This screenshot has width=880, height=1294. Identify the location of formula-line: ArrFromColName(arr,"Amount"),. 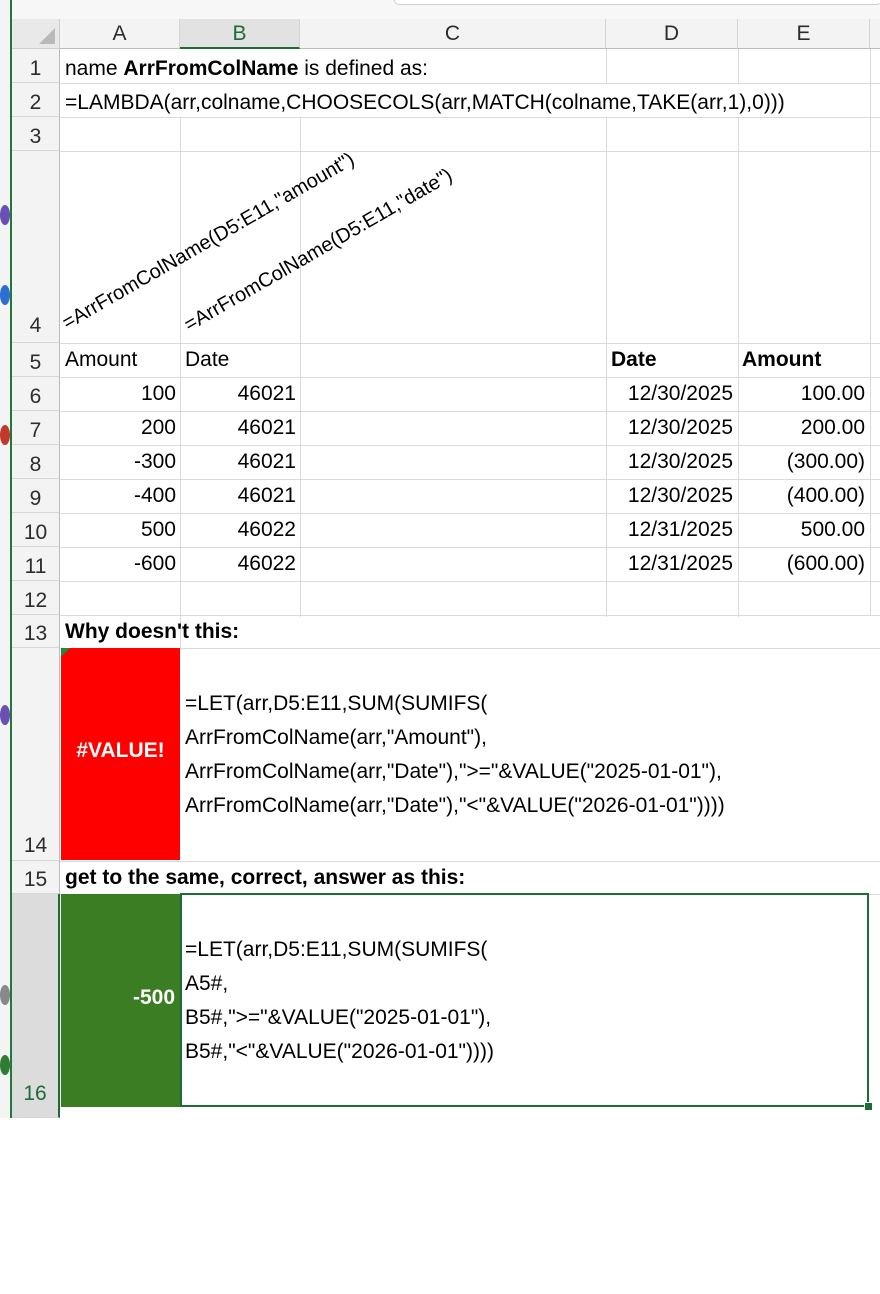
(336, 737).